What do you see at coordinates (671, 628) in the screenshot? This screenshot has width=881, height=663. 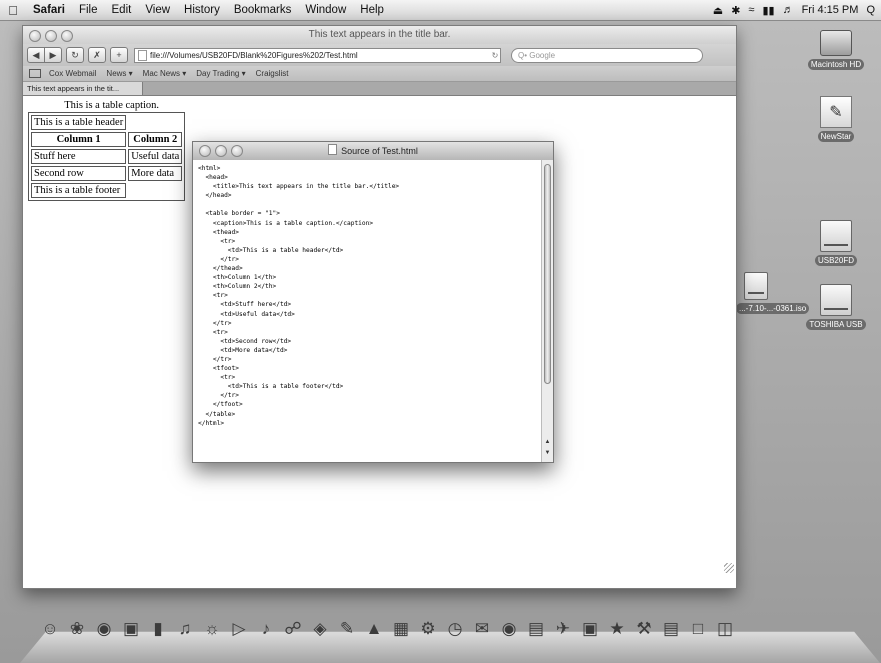 I see `documents-folder-icon: ▤` at bounding box center [671, 628].